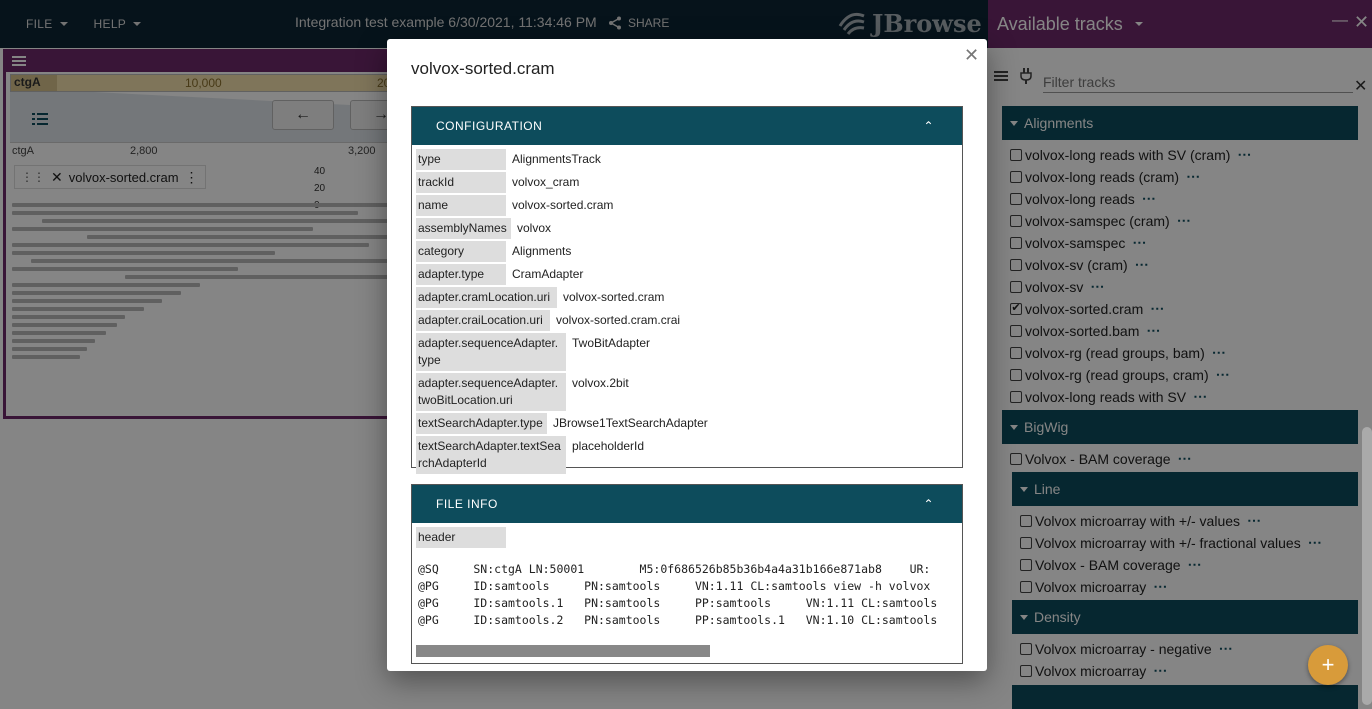  I want to click on close-icon: ✕, so click(971, 55).